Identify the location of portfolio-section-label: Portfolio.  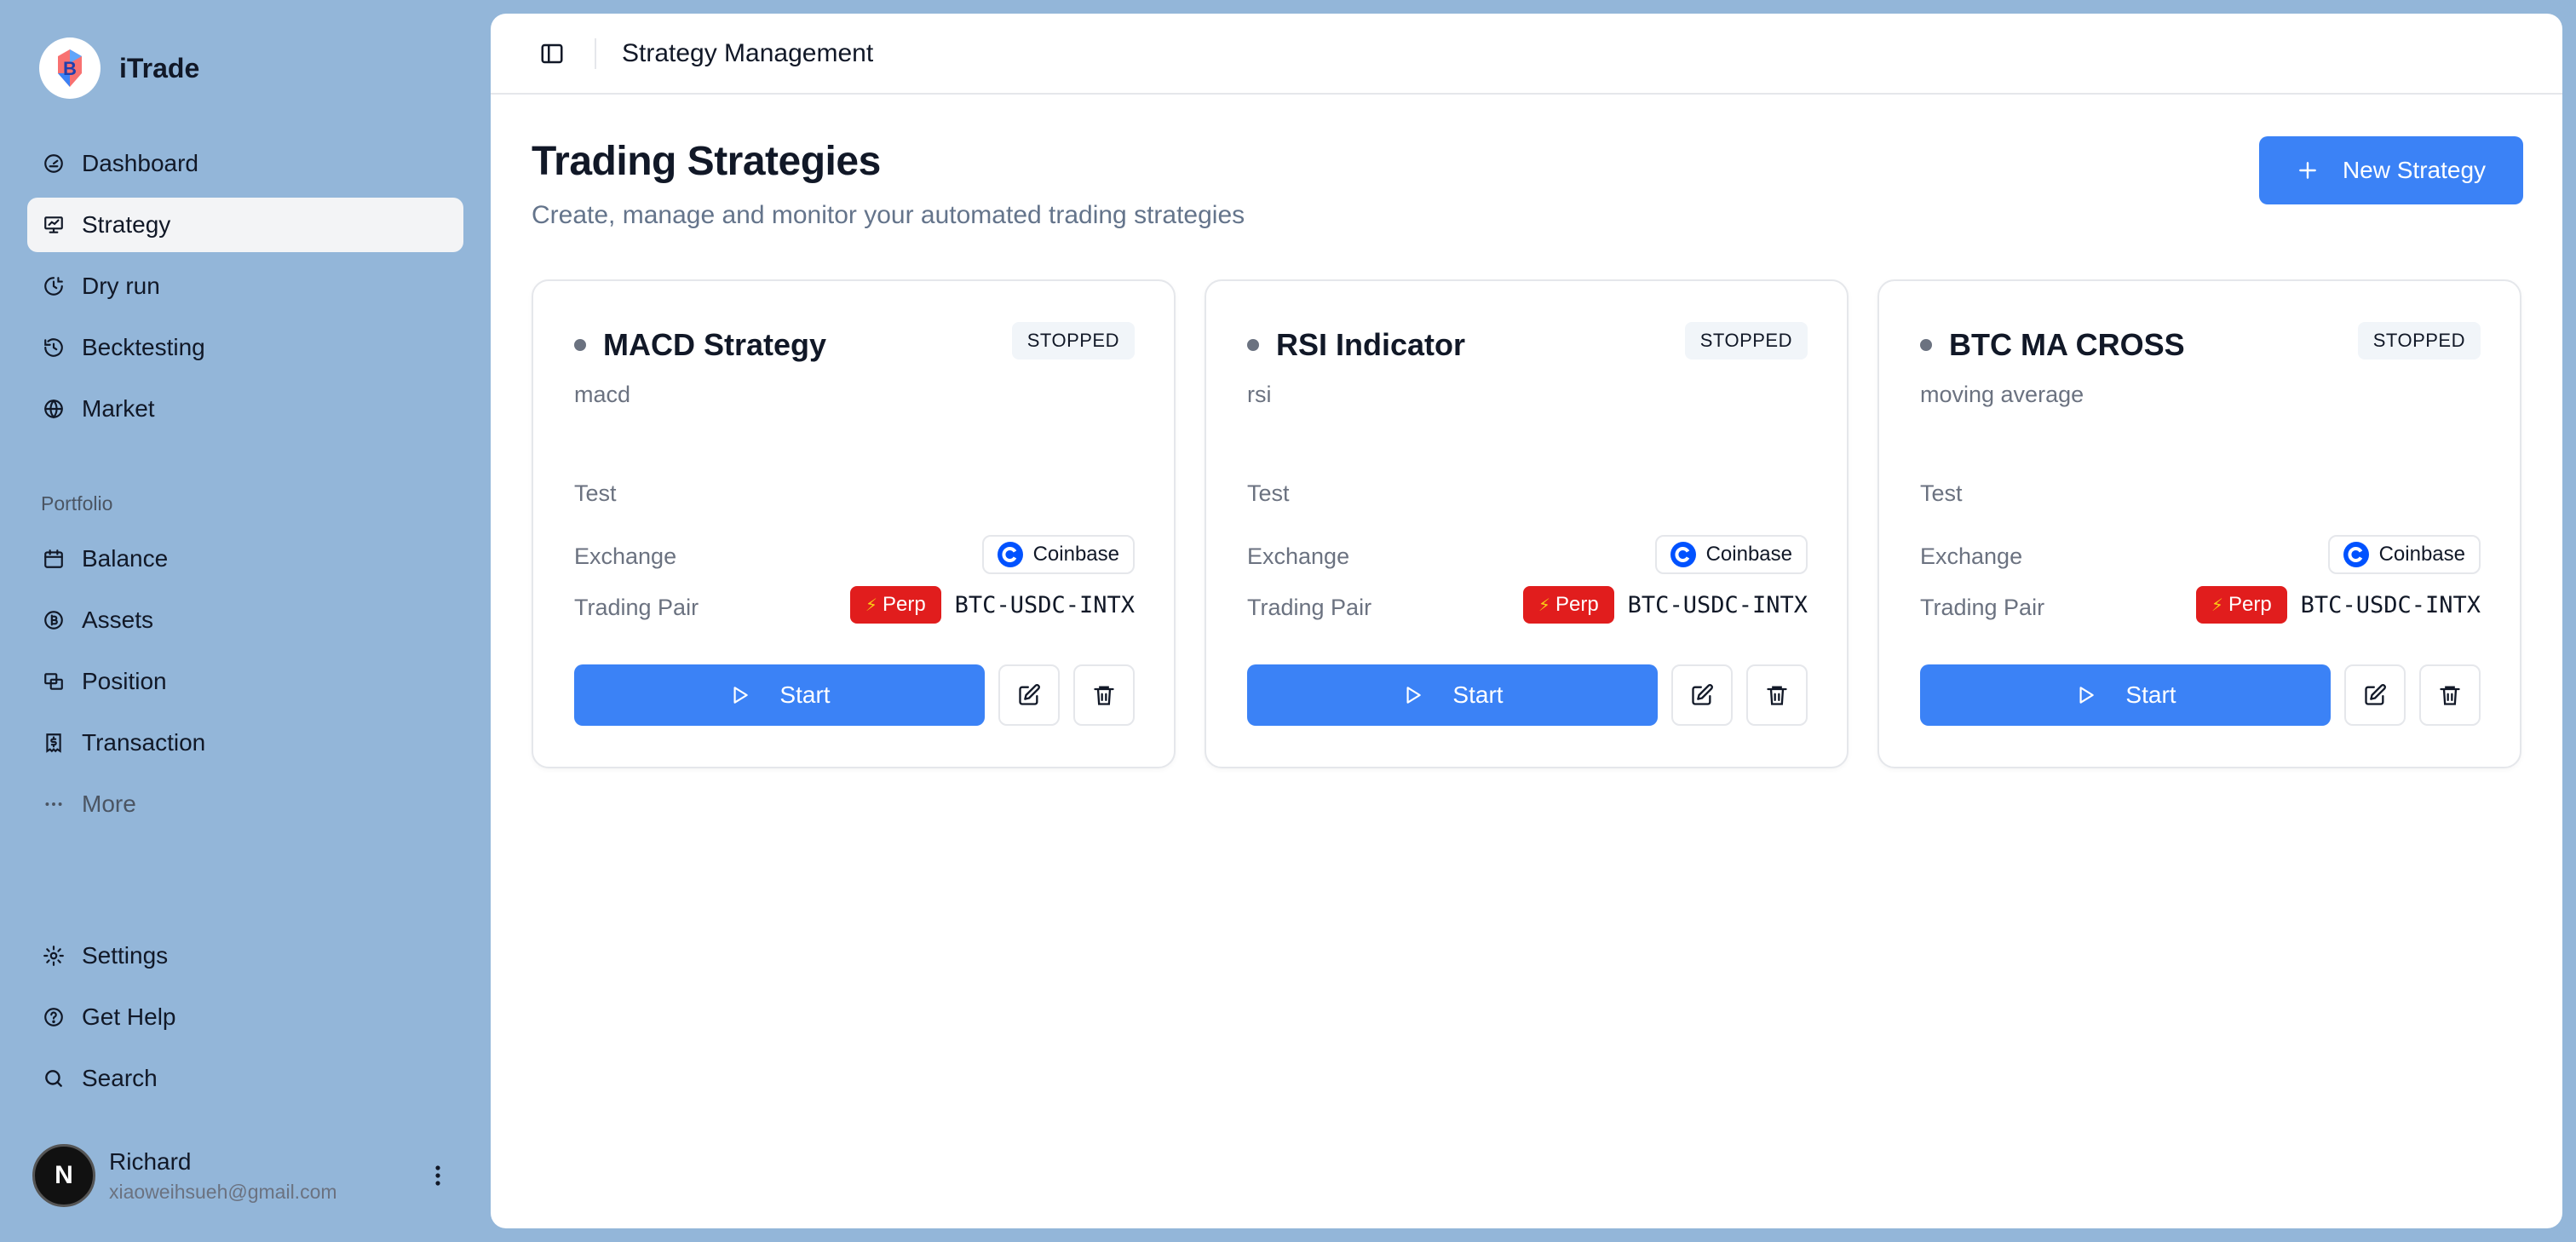
(77, 503).